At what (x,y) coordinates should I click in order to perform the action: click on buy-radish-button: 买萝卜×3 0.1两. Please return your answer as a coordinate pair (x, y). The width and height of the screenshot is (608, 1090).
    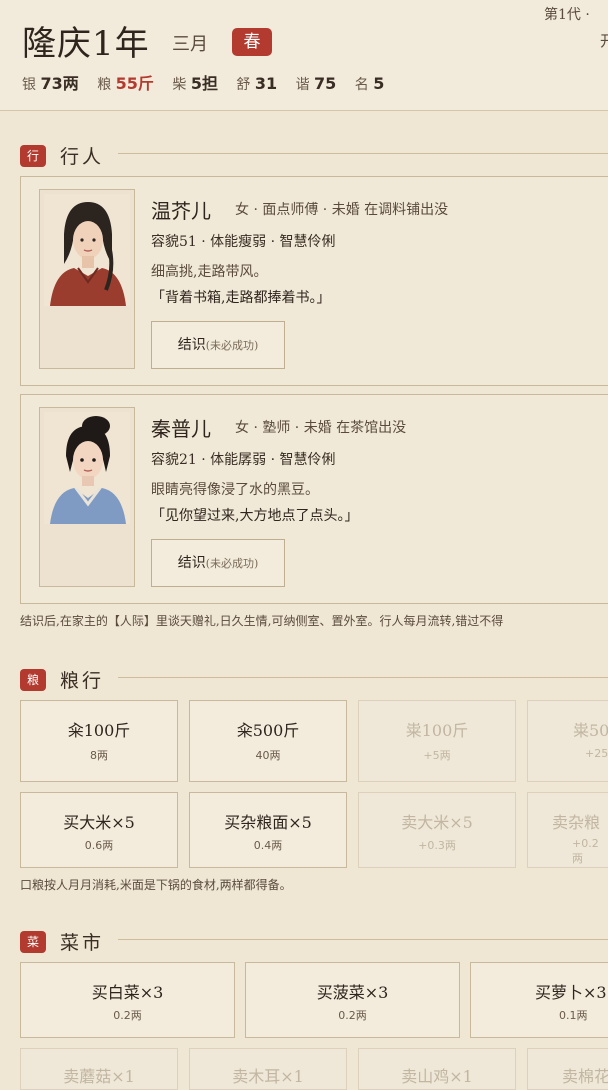
    Looking at the image, I should click on (539, 1000).